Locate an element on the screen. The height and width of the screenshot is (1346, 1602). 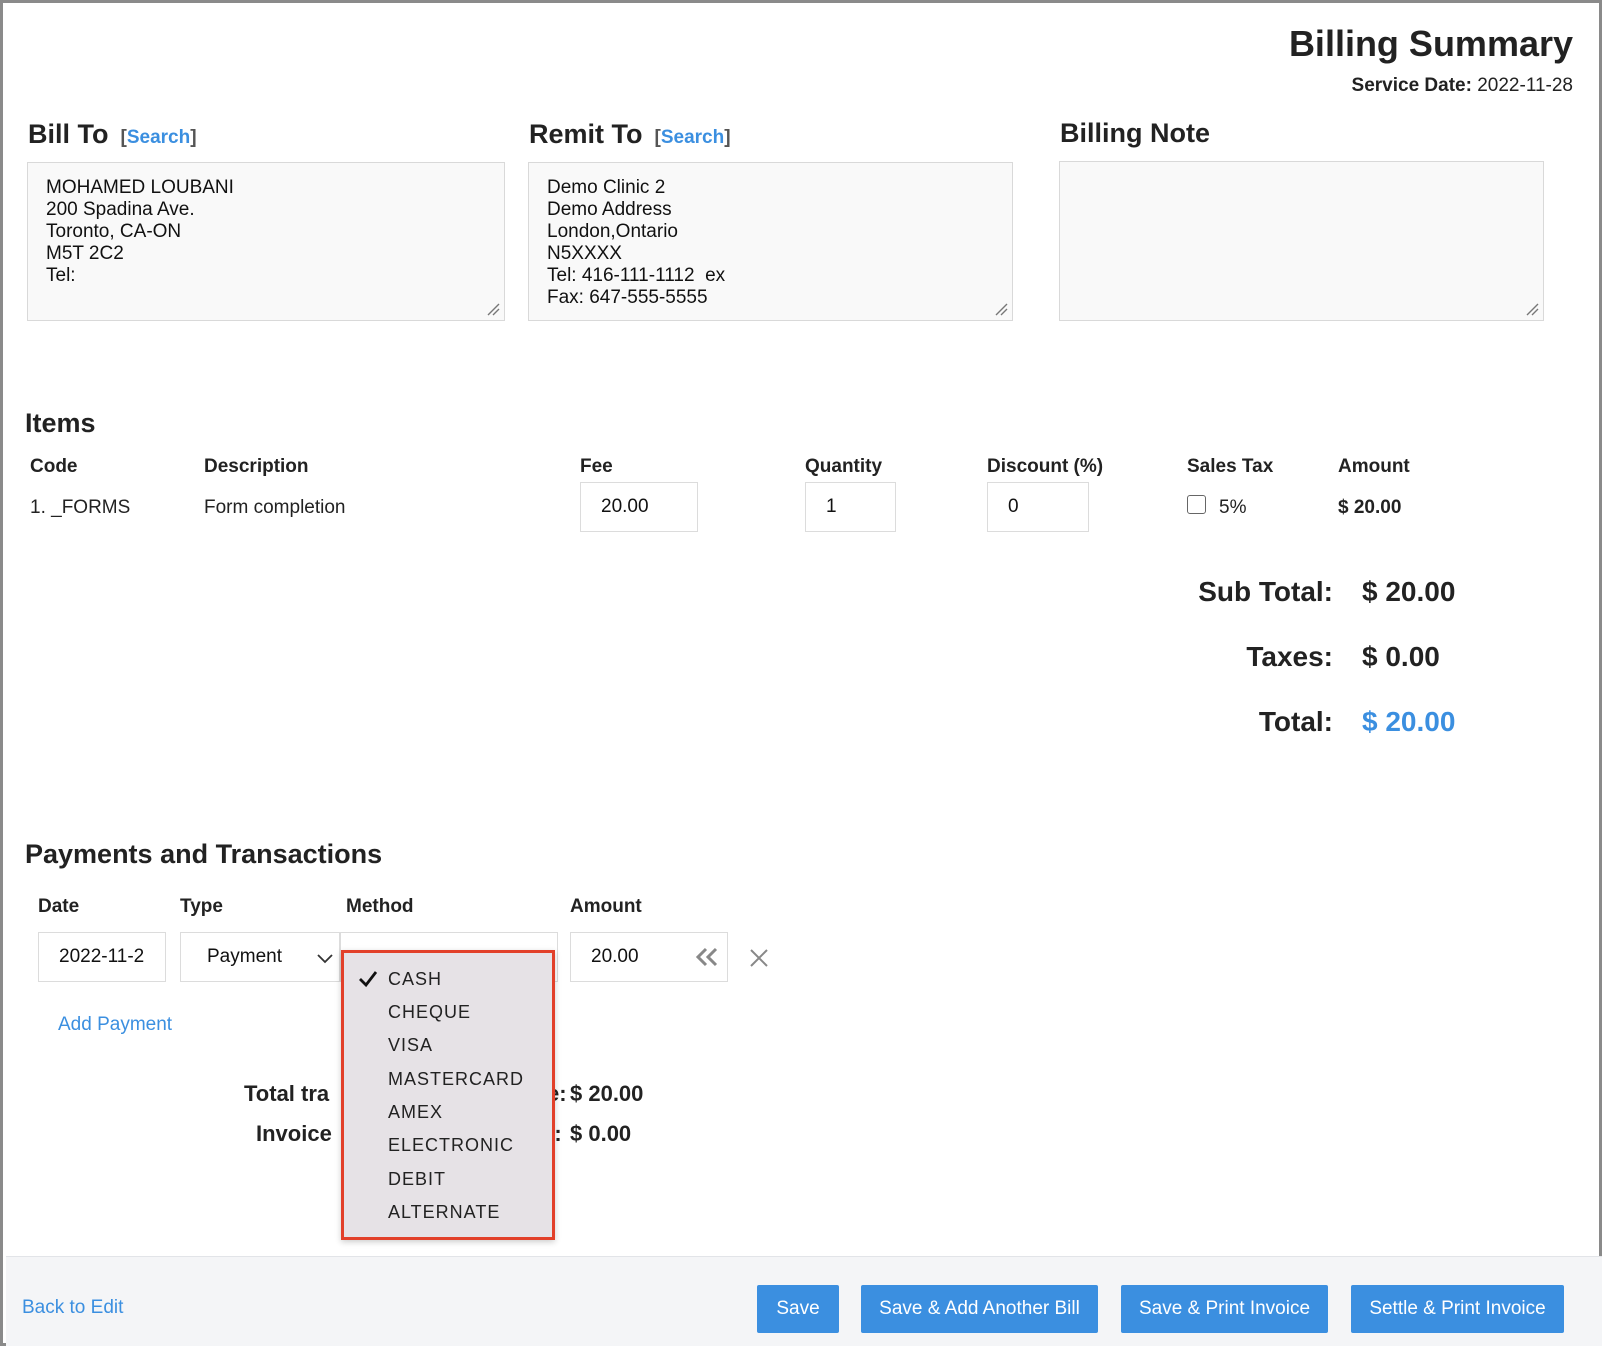
bill-to-line: Toronto, CA-ON is located at coordinates (114, 231).